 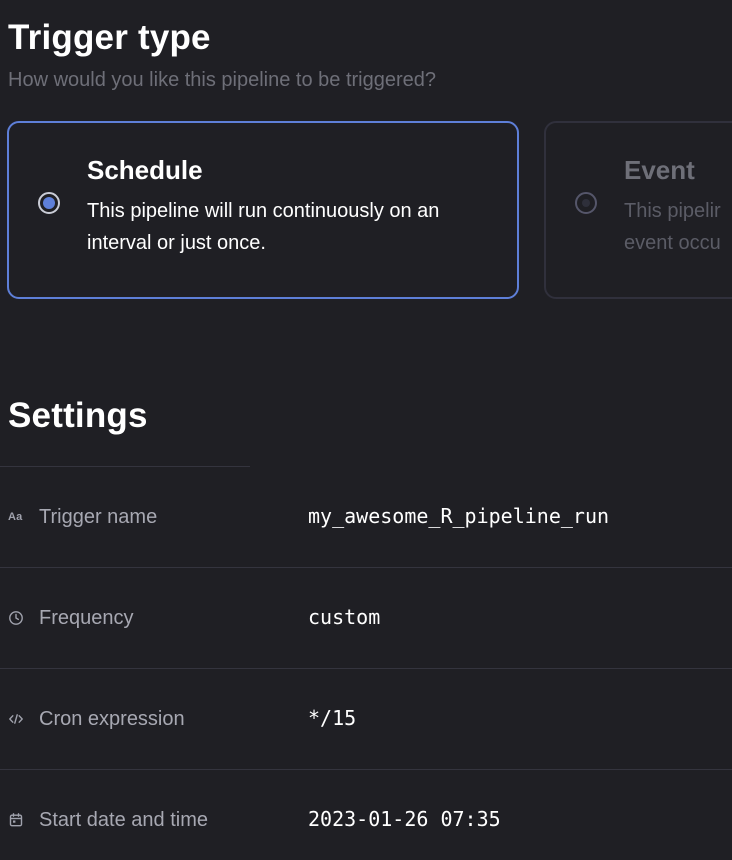 What do you see at coordinates (98, 517) in the screenshot?
I see `trigger-name-label: Trigger name` at bounding box center [98, 517].